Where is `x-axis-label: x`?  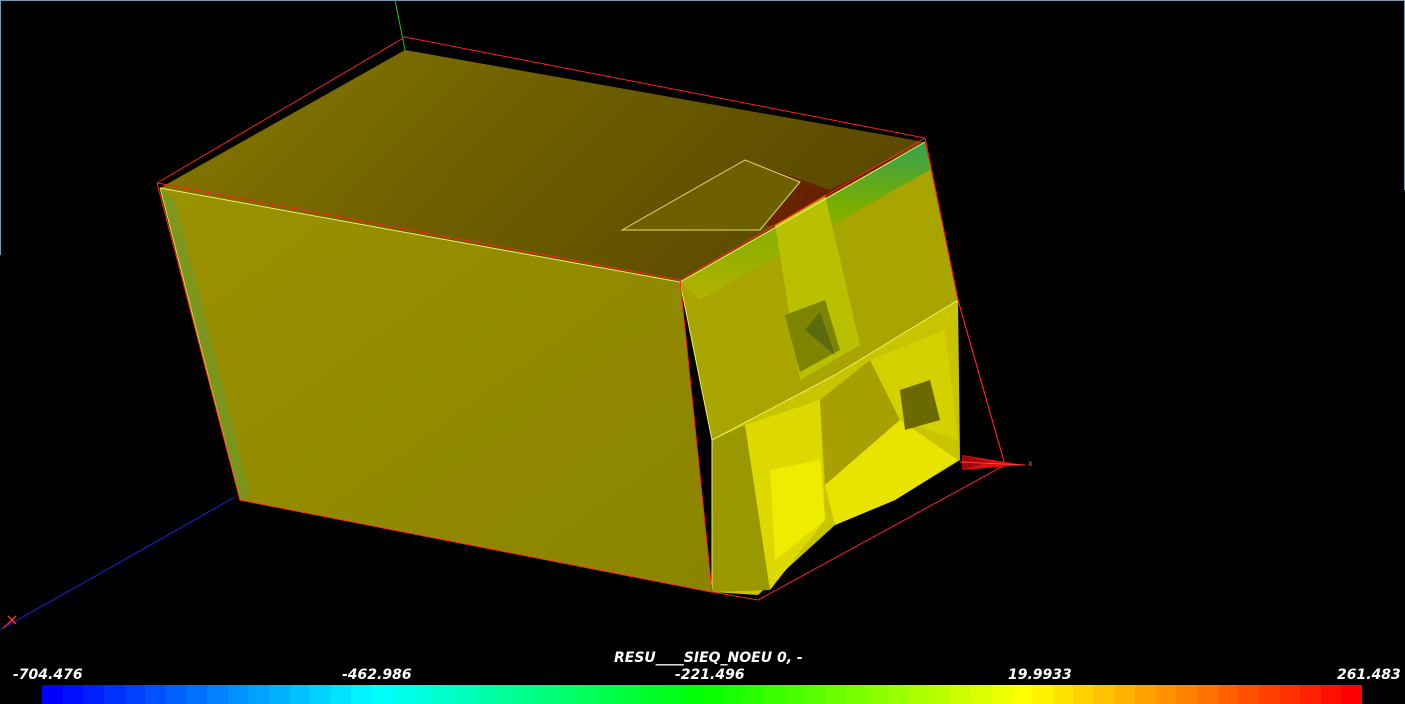 x-axis-label: x is located at coordinates (1030, 463).